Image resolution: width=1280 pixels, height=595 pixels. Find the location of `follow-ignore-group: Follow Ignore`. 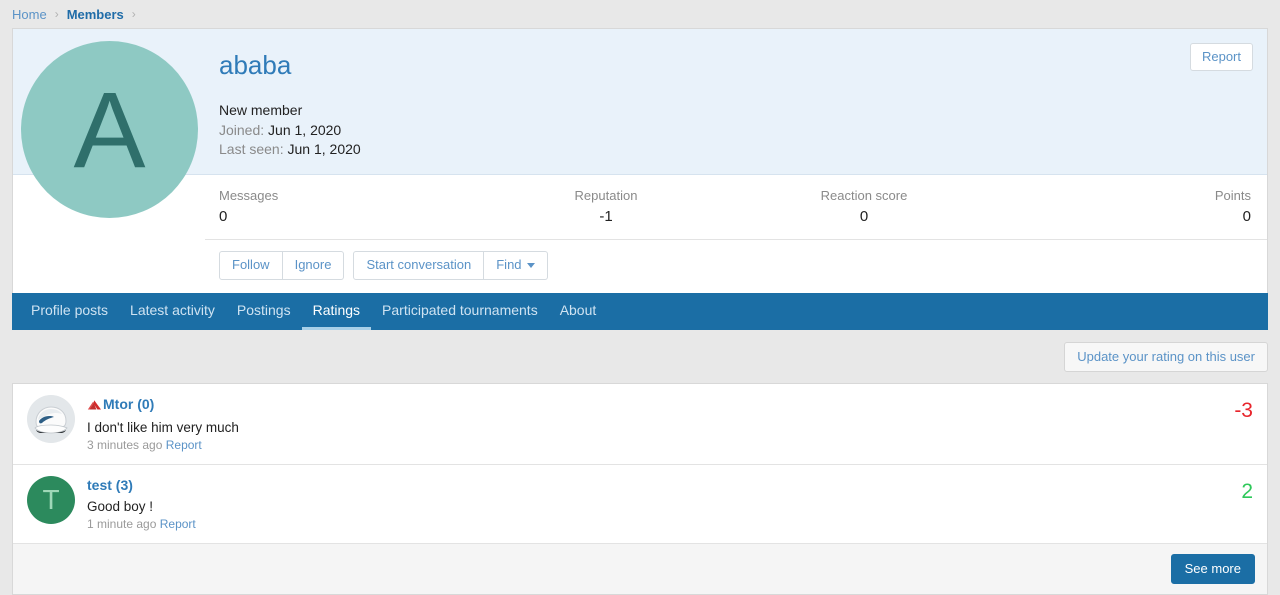

follow-ignore-group: Follow Ignore is located at coordinates (282, 265).